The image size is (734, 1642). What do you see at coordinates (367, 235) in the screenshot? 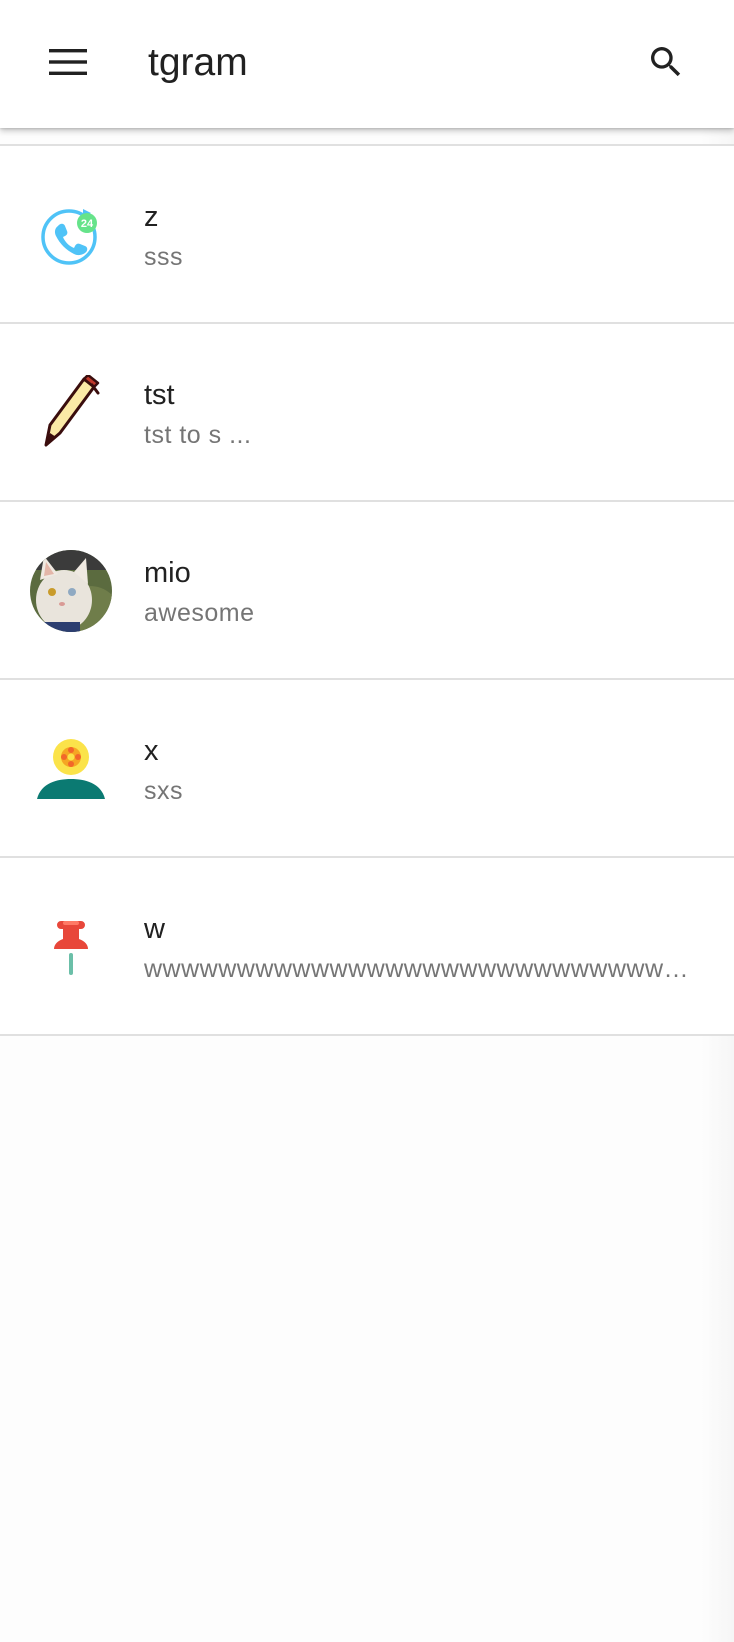
I see `chat-item-z: 24 z sss` at bounding box center [367, 235].